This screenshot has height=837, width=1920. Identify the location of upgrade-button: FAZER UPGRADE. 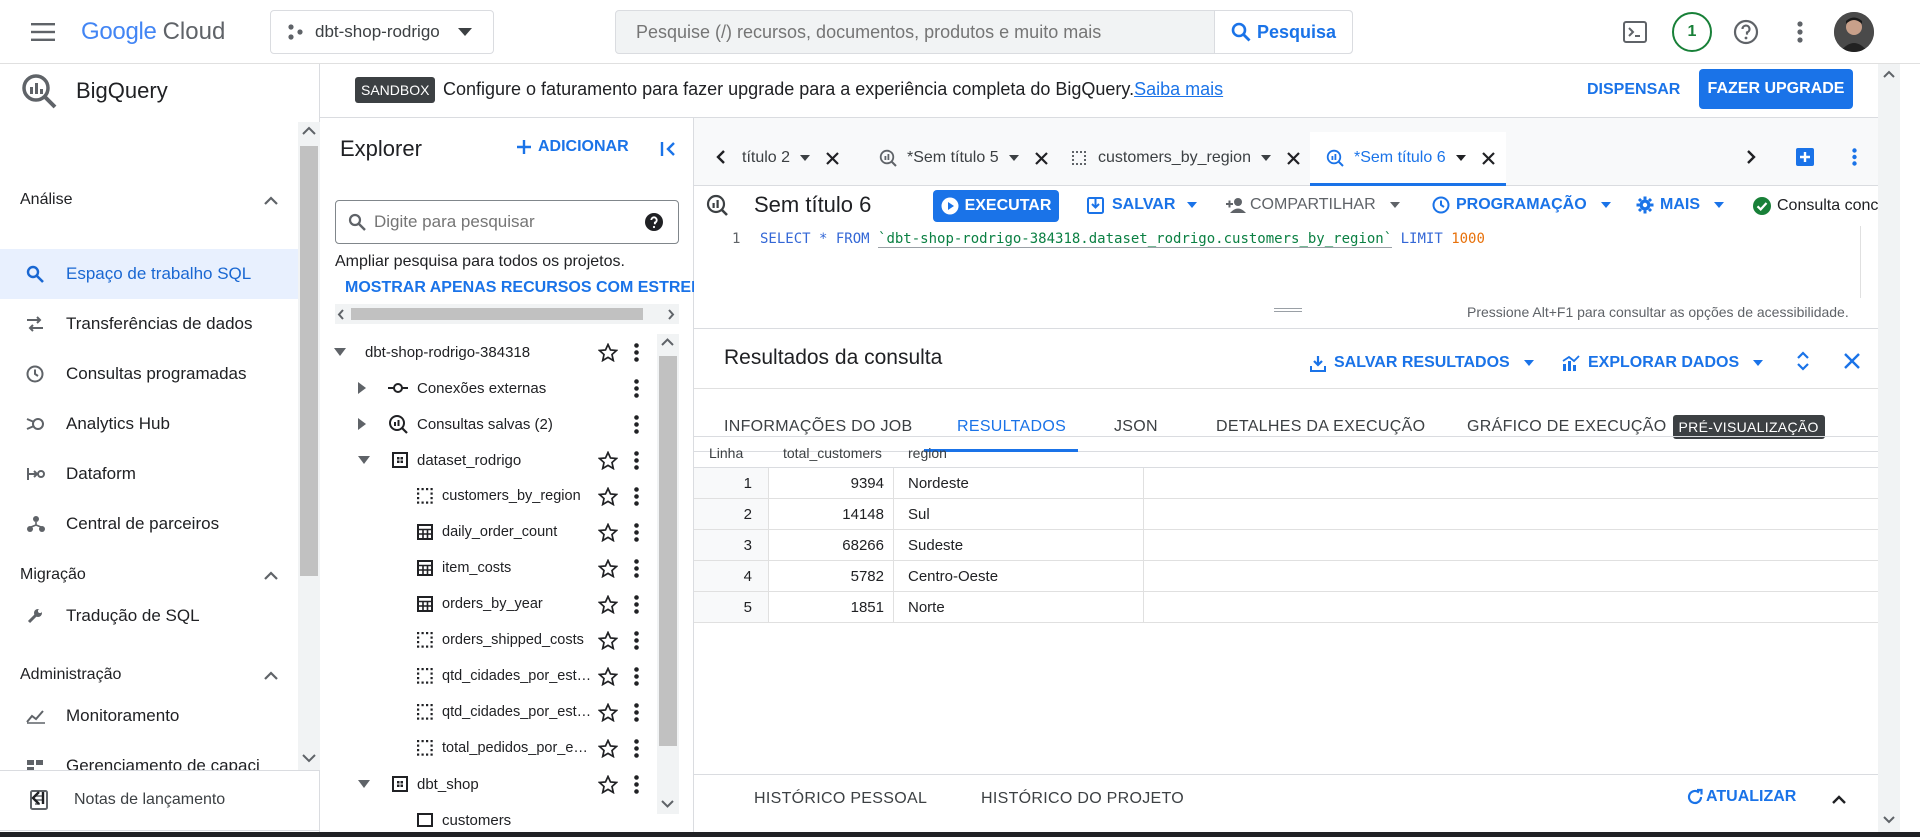
(1776, 89).